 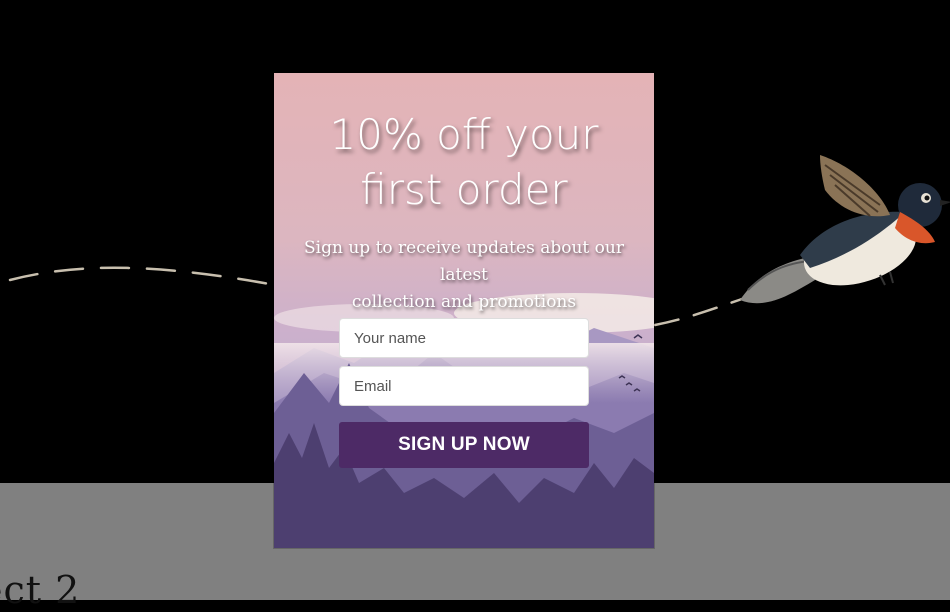 What do you see at coordinates (464, 189) in the screenshot?
I see `popup-title-line2: first order` at bounding box center [464, 189].